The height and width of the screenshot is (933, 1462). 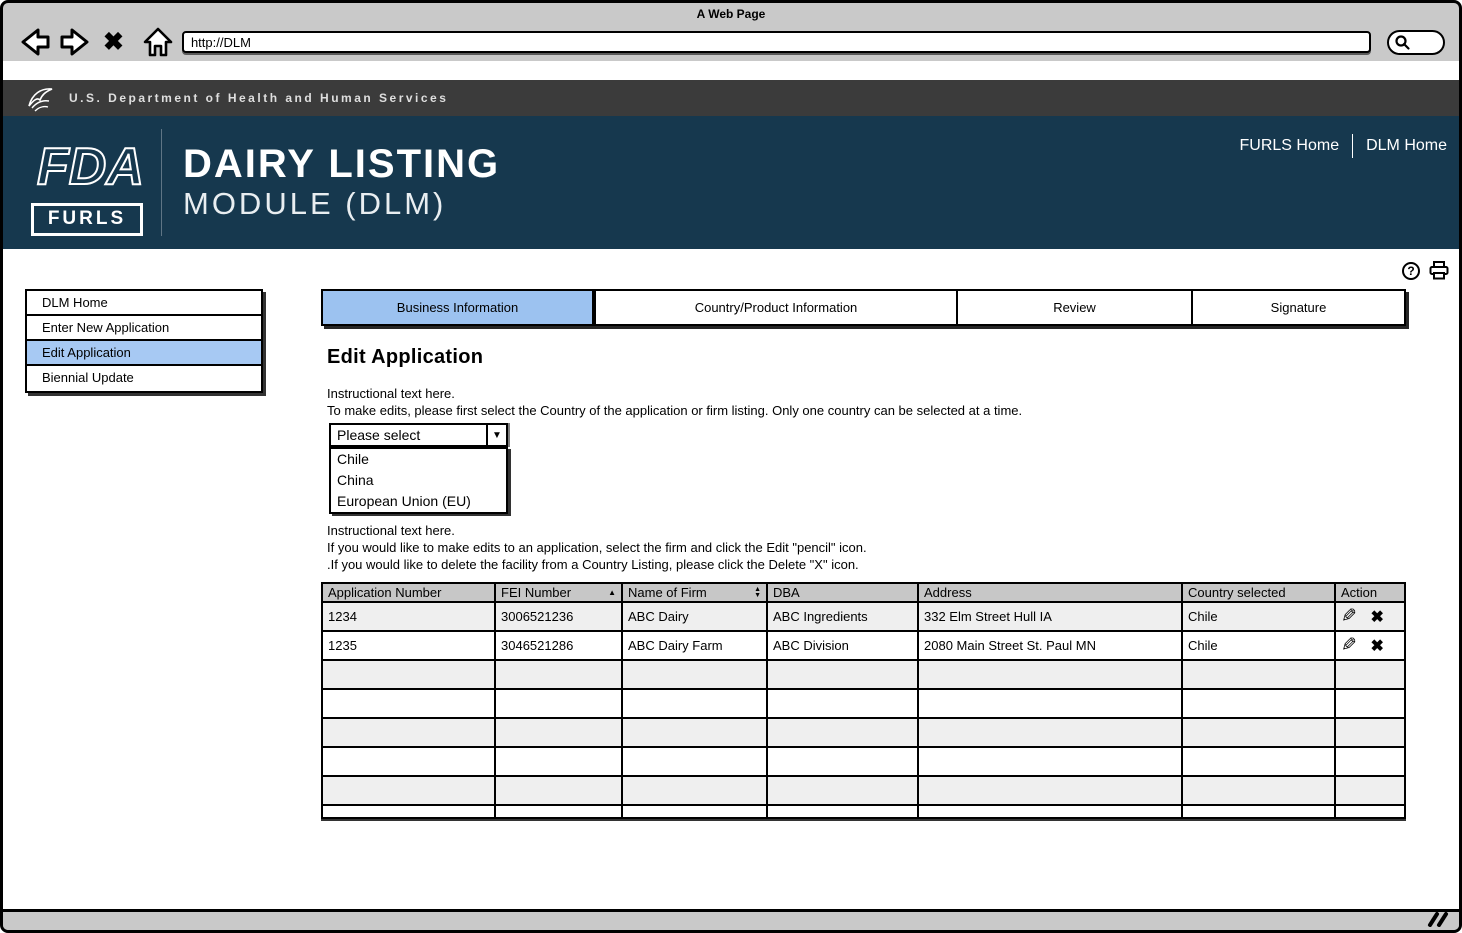 What do you see at coordinates (408, 645) in the screenshot?
I see `cell-application-number: 1235` at bounding box center [408, 645].